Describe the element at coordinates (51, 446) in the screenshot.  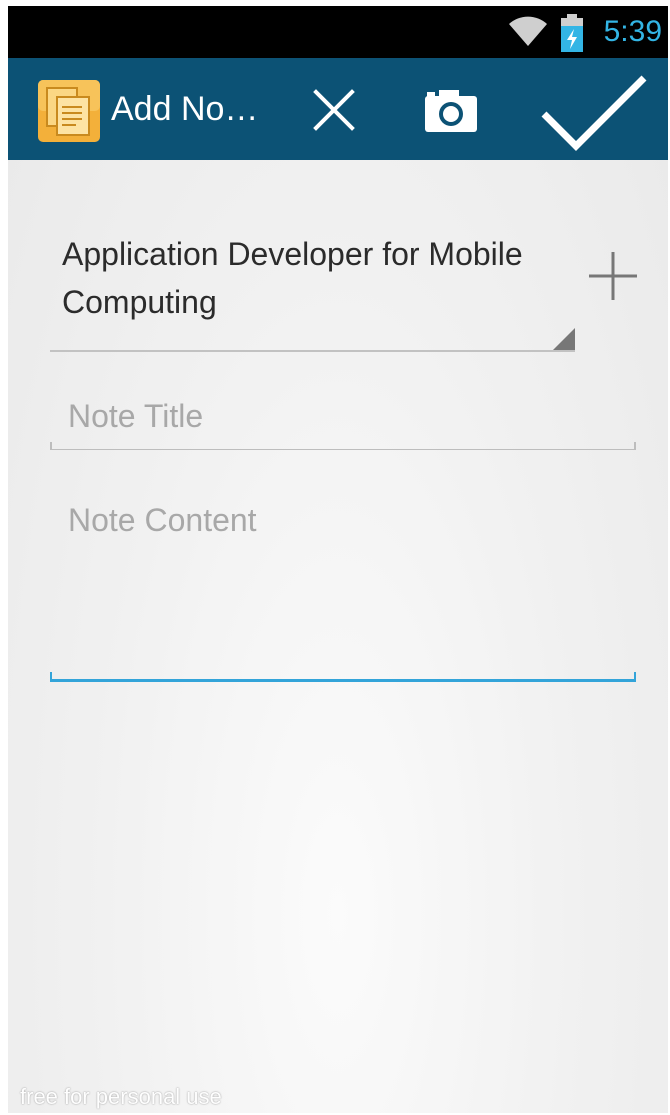
I see `note-title-left-tick` at that location.